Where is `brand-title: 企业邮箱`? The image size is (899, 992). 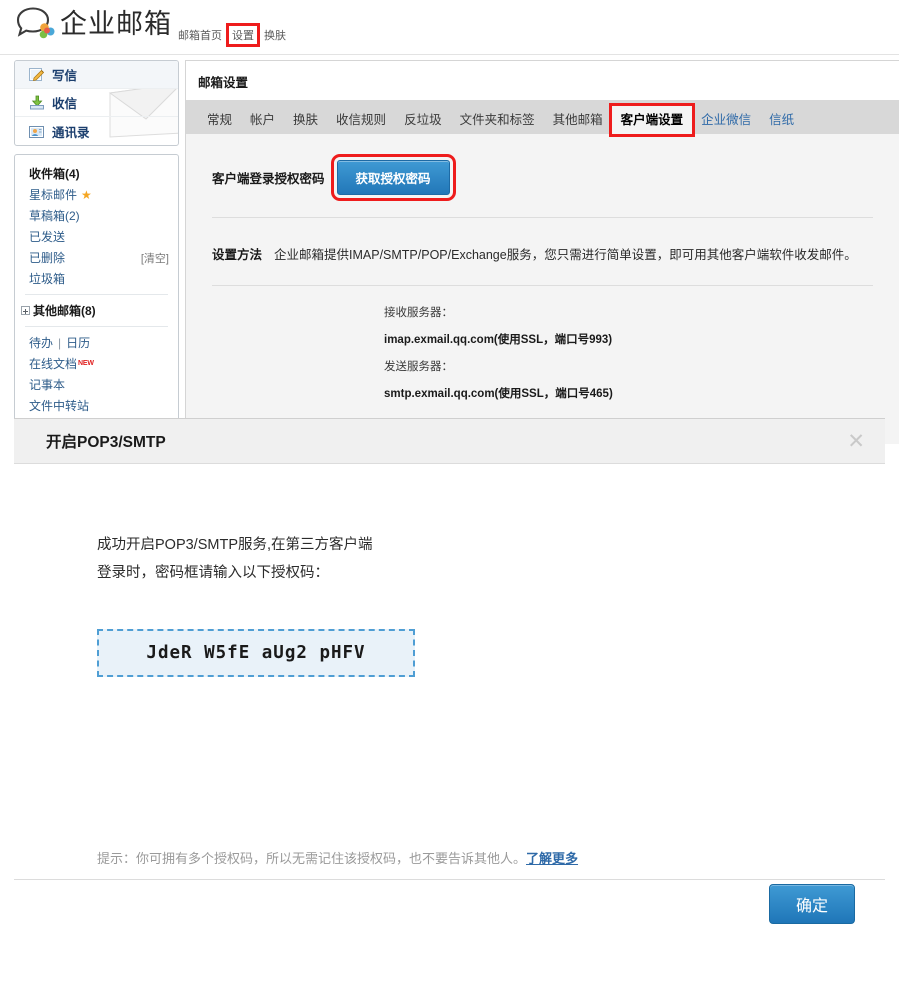
brand-title: 企业邮箱 is located at coordinates (116, 24).